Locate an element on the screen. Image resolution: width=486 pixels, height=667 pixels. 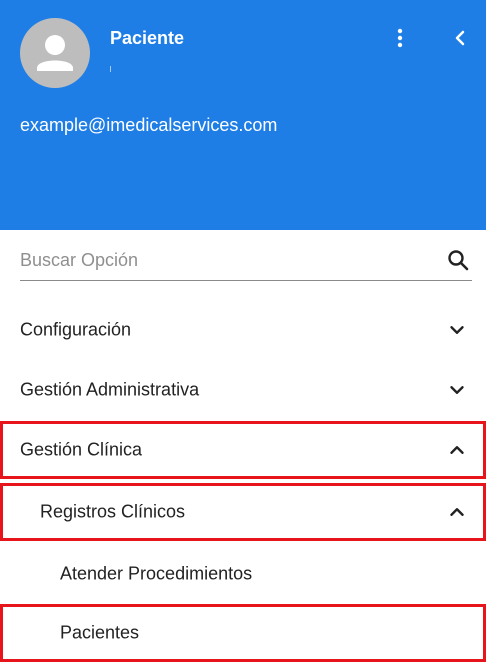
search-field is located at coordinates (246, 260).